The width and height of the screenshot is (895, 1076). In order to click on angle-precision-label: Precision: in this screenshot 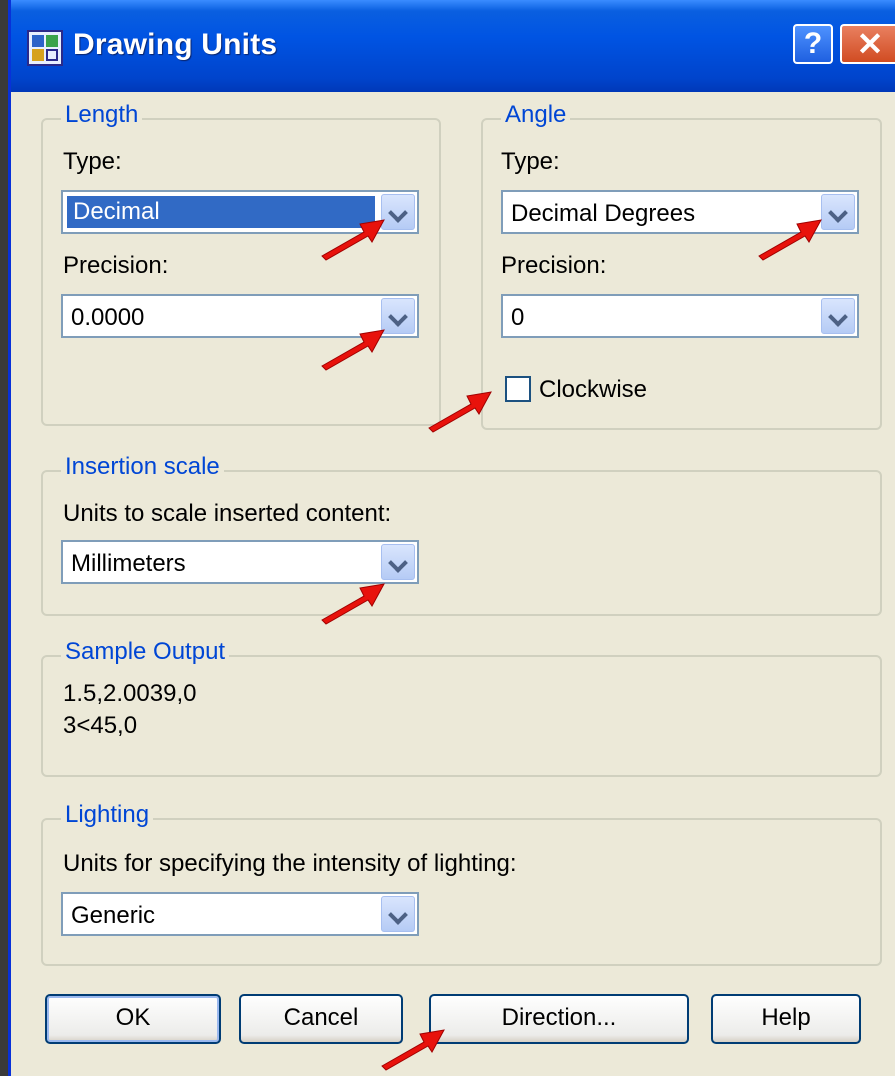, I will do `click(554, 265)`.